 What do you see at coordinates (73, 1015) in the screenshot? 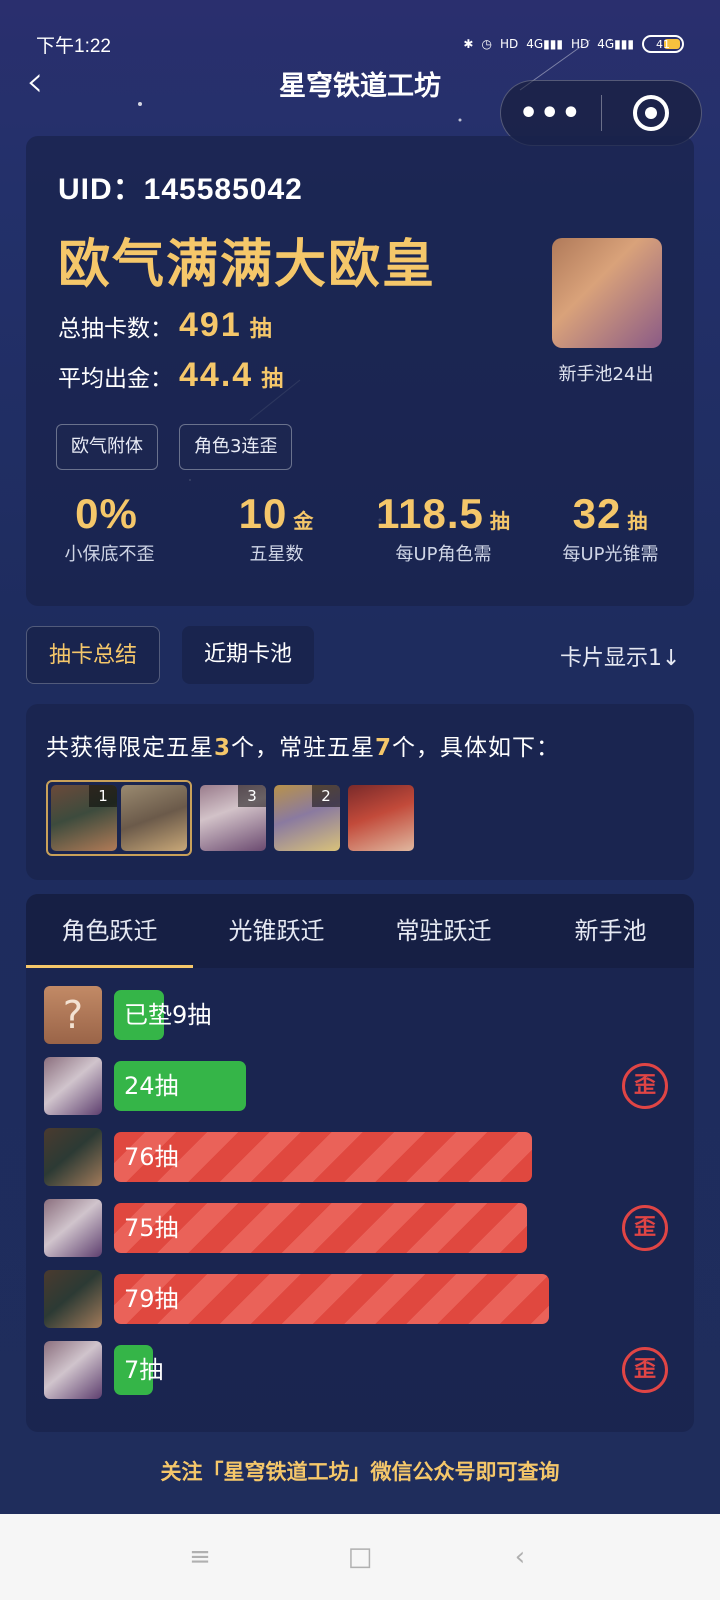
I see `unknown-character-avatar: ?` at bounding box center [73, 1015].